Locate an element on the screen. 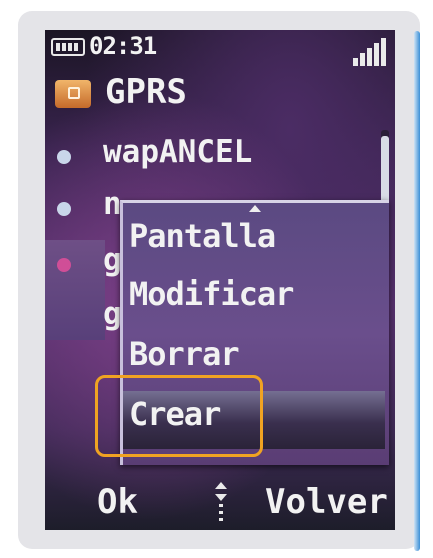 The width and height of the screenshot is (433, 558). softkey-volver: Volver is located at coordinates (326, 502).